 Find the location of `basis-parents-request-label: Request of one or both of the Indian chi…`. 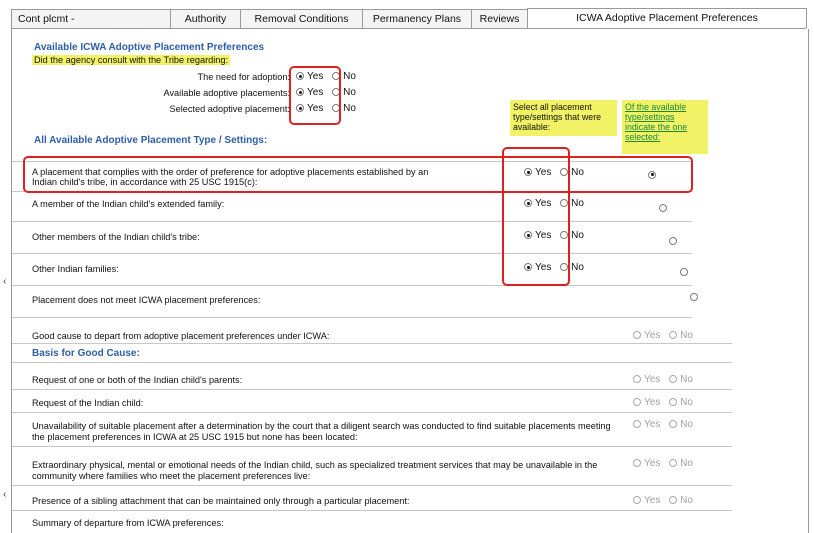

basis-parents-request-label: Request of one or both of the Indian chi… is located at coordinates (137, 380).